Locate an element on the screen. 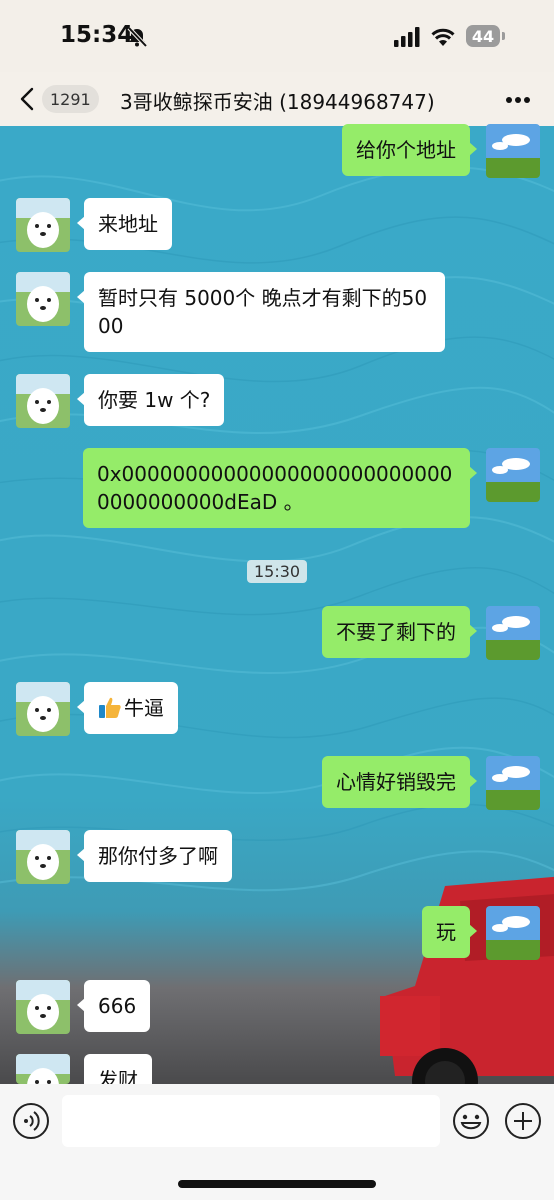 The image size is (554, 1200). message-bubble-left: 你要 1w 个? is located at coordinates (150, 400).